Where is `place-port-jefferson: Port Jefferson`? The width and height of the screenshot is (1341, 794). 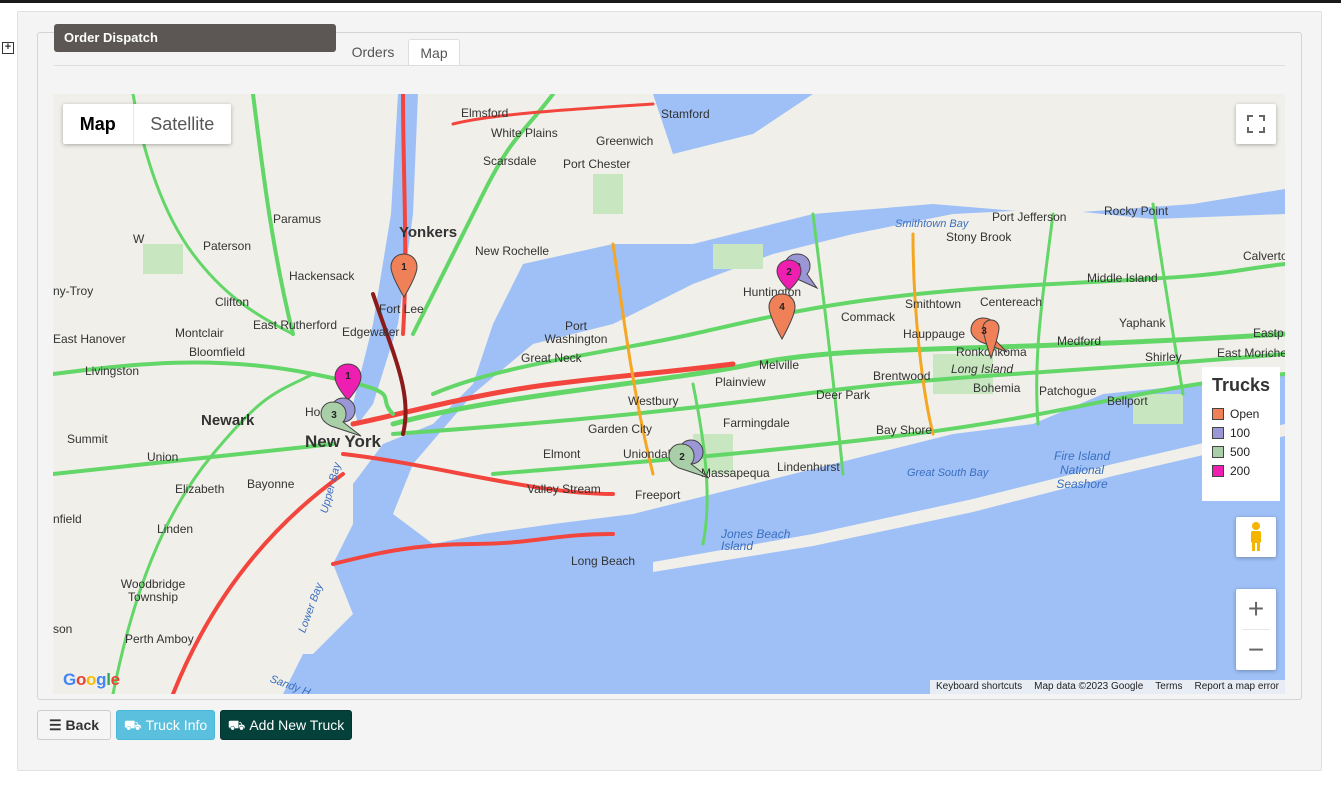 place-port-jefferson: Port Jefferson is located at coordinates (1029, 217).